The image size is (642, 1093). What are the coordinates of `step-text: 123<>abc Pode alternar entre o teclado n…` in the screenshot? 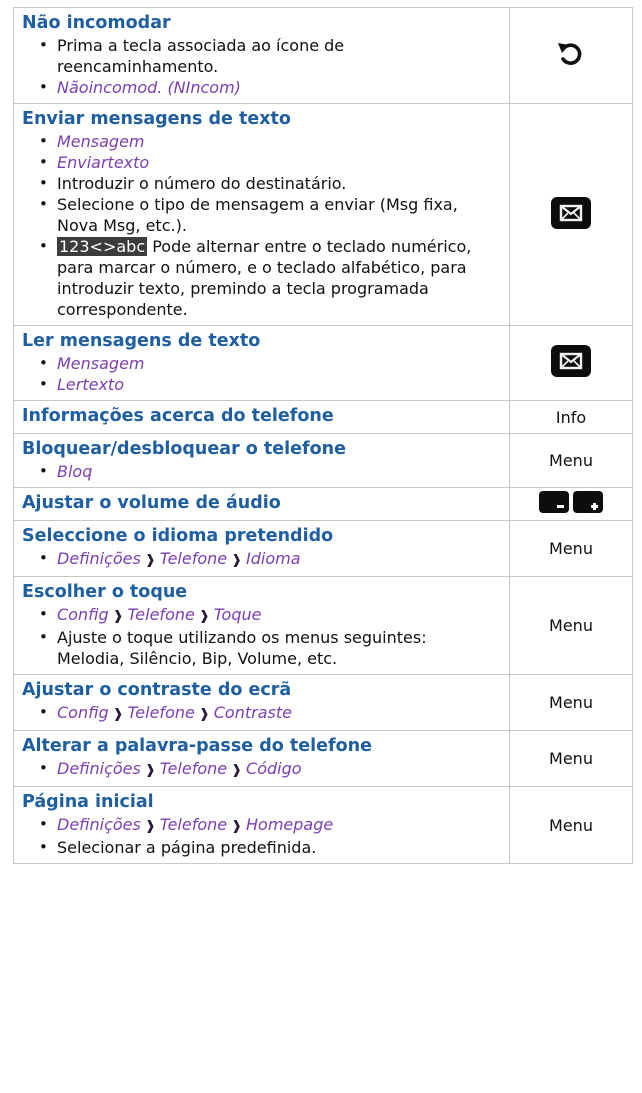 It's located at (269, 278).